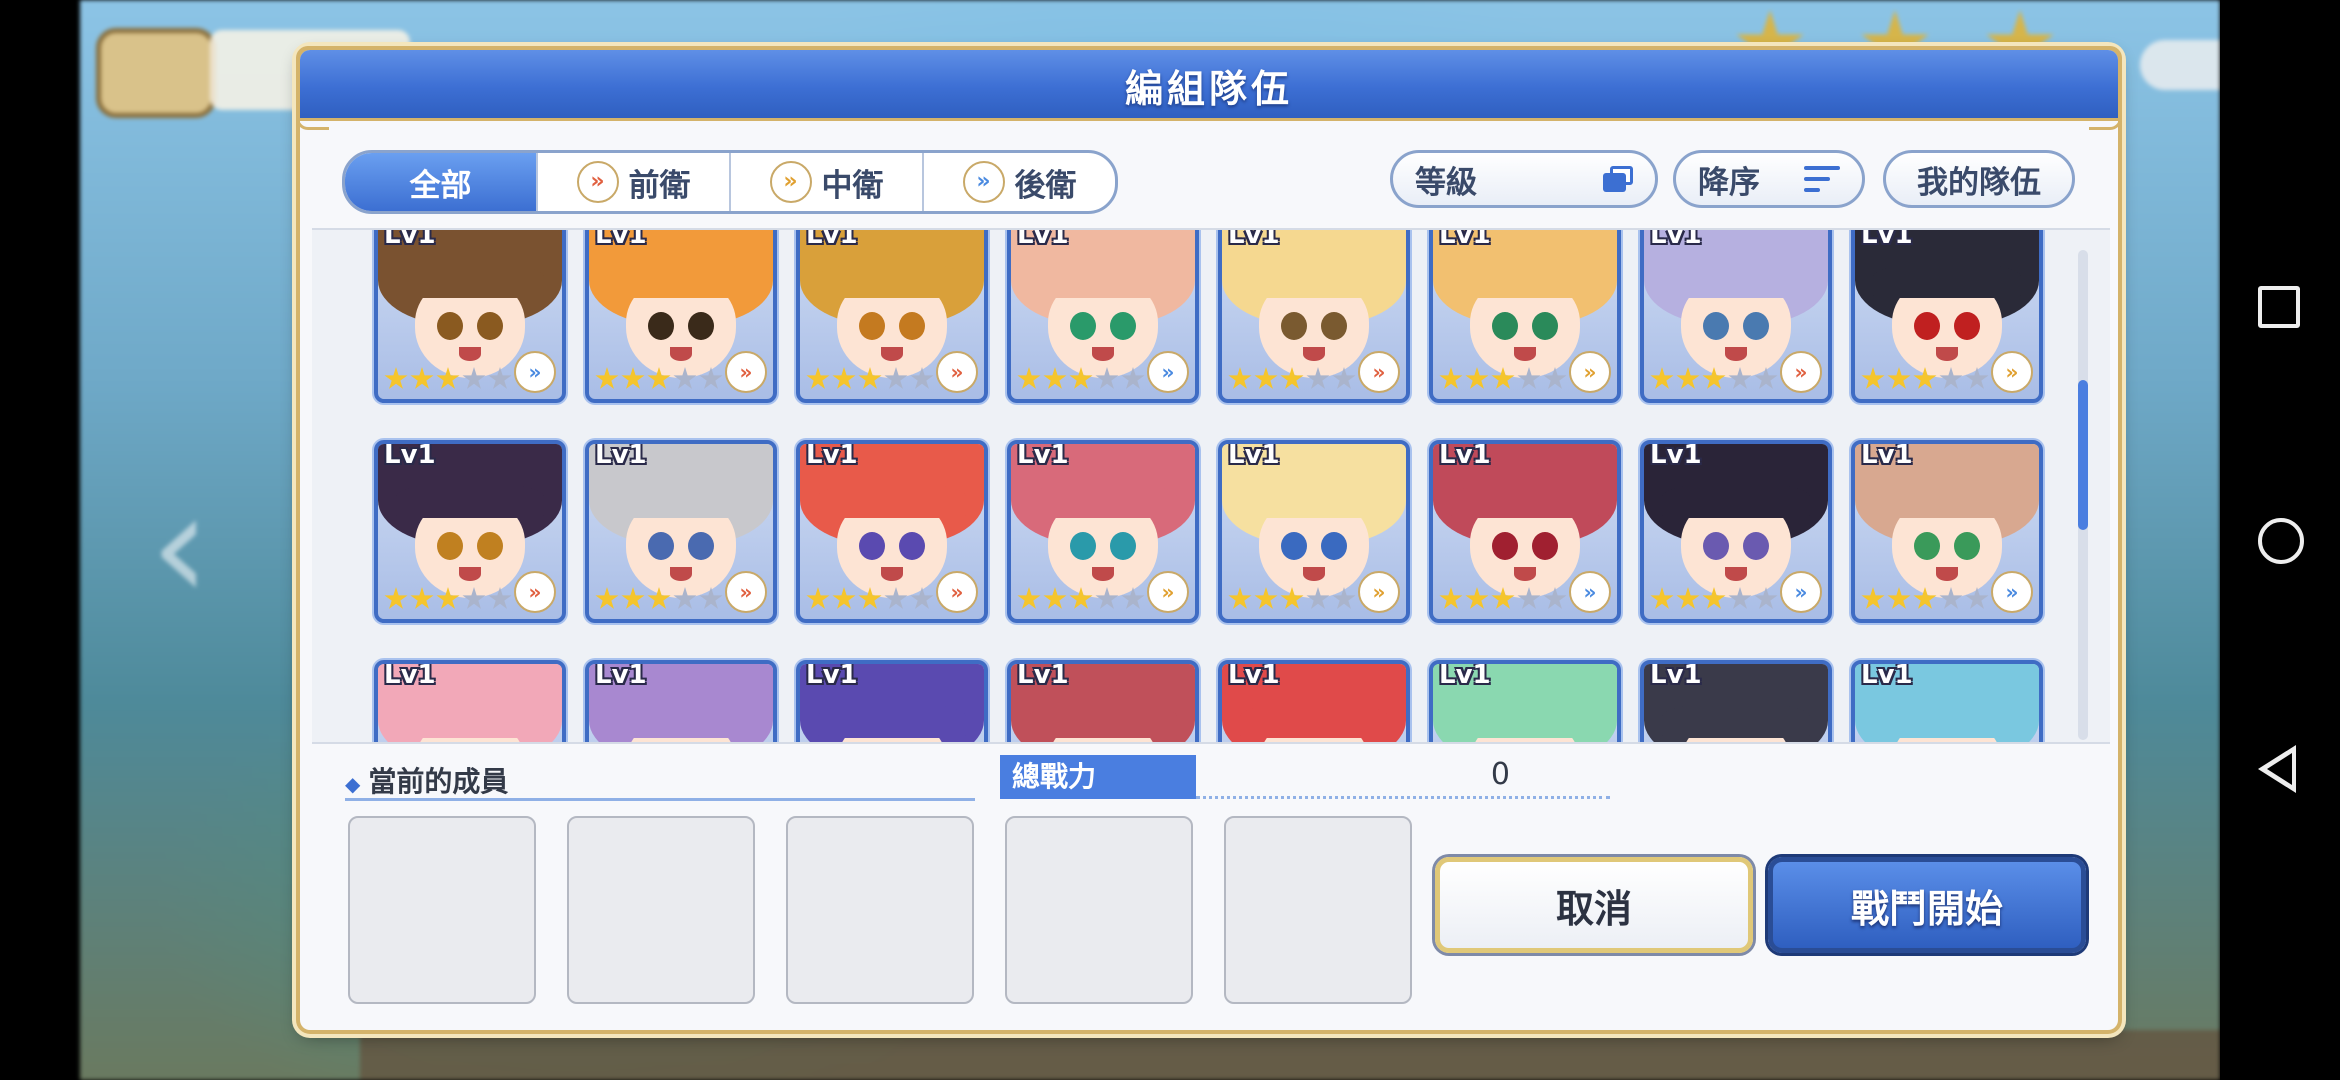  What do you see at coordinates (1045, 185) in the screenshot?
I see `tab-label: 後衛` at bounding box center [1045, 185].